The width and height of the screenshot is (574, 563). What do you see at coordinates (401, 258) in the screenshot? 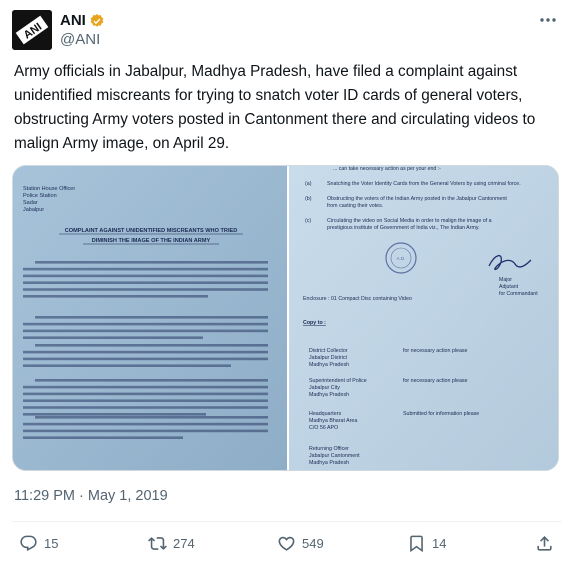
I see `svg-text: A.D.` at bounding box center [401, 258].